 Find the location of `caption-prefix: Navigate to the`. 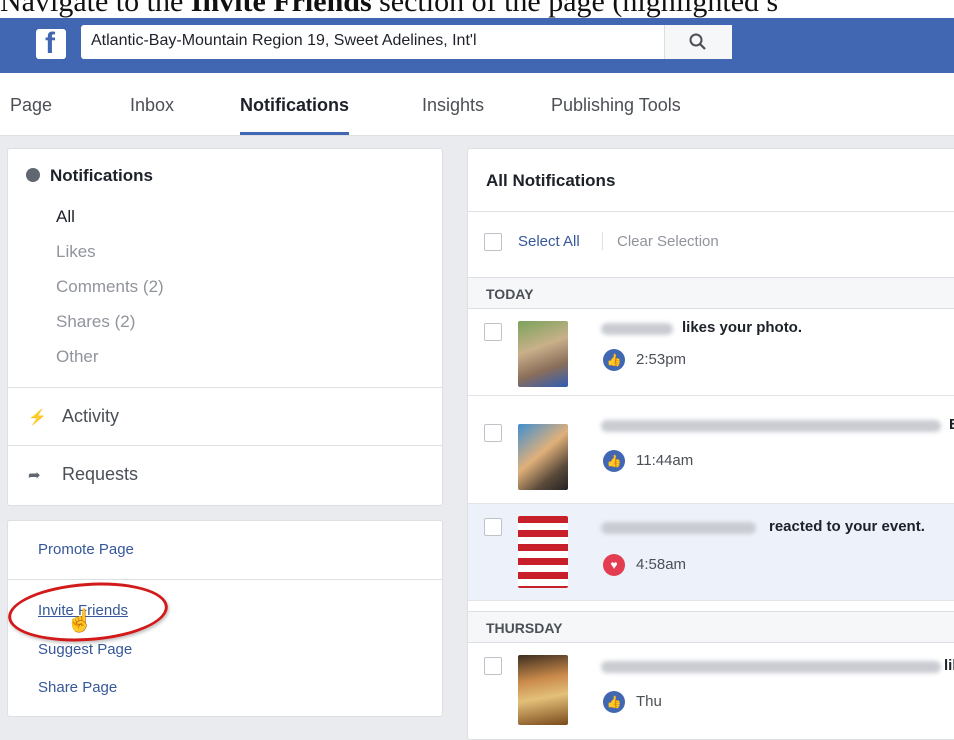

caption-prefix: Navigate to the is located at coordinates (95, 9).